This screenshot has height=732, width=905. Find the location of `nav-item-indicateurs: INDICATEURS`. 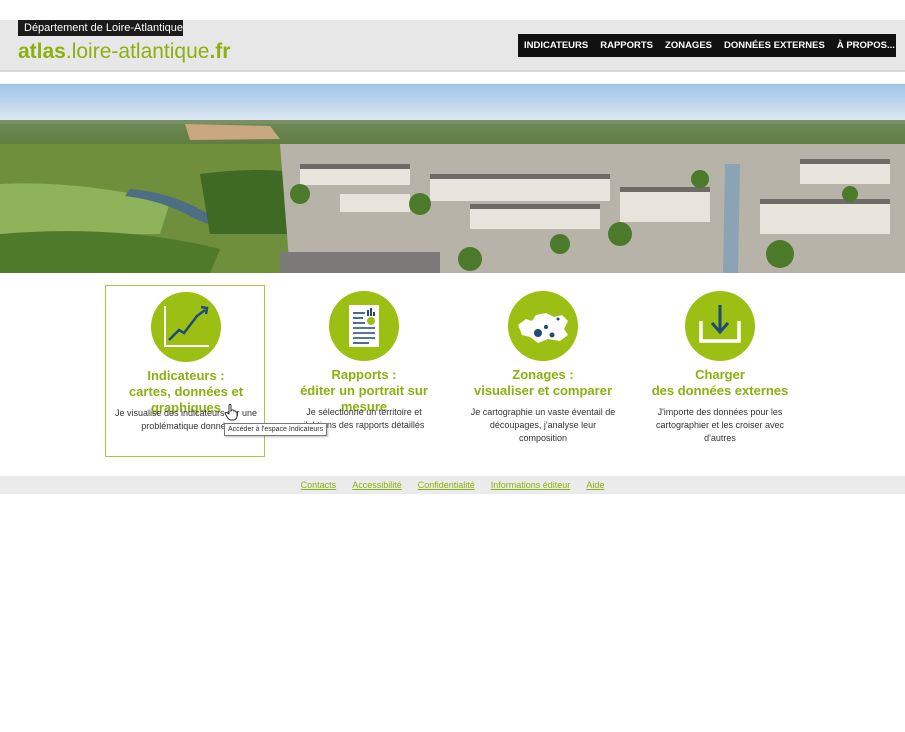

nav-item-indicateurs: INDICATEURS is located at coordinates (556, 45).